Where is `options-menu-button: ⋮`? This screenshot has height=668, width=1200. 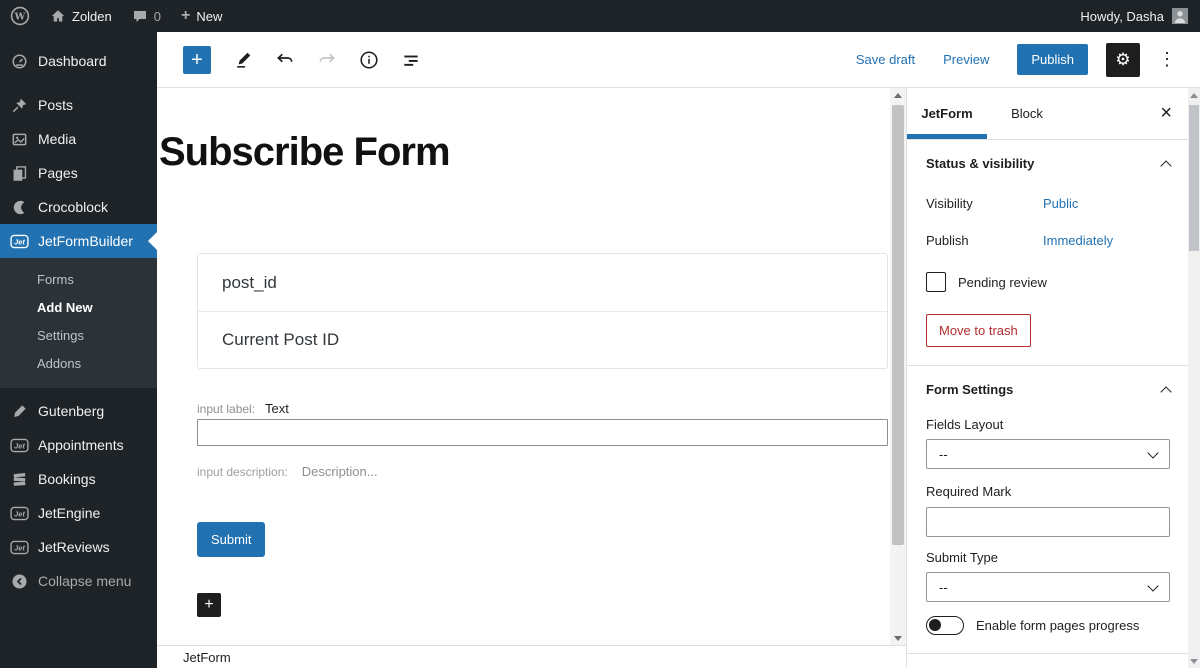 options-menu-button: ⋮ is located at coordinates (1167, 59).